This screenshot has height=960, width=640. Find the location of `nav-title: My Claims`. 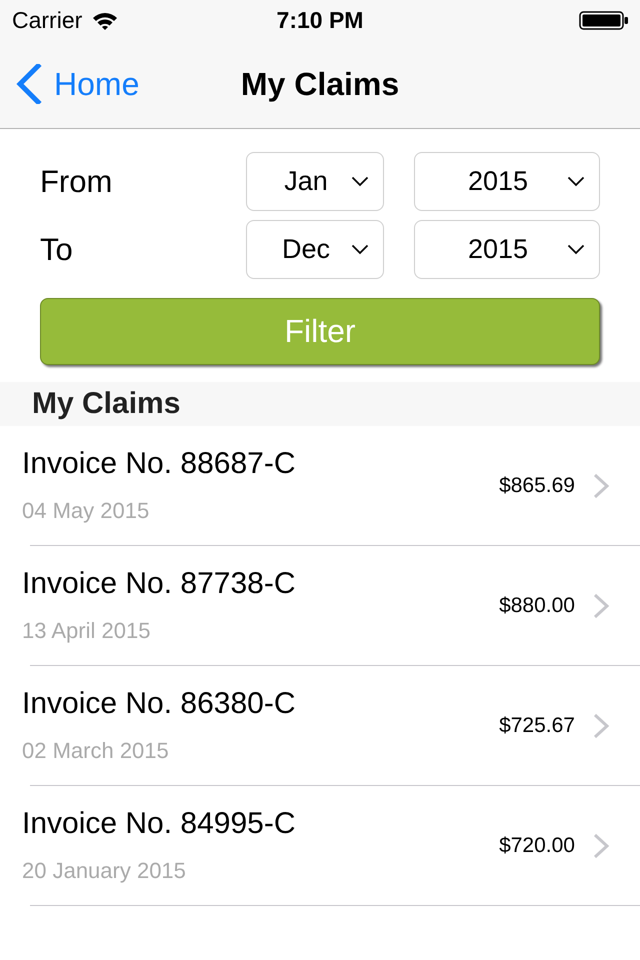

nav-title: My Claims is located at coordinates (320, 84).